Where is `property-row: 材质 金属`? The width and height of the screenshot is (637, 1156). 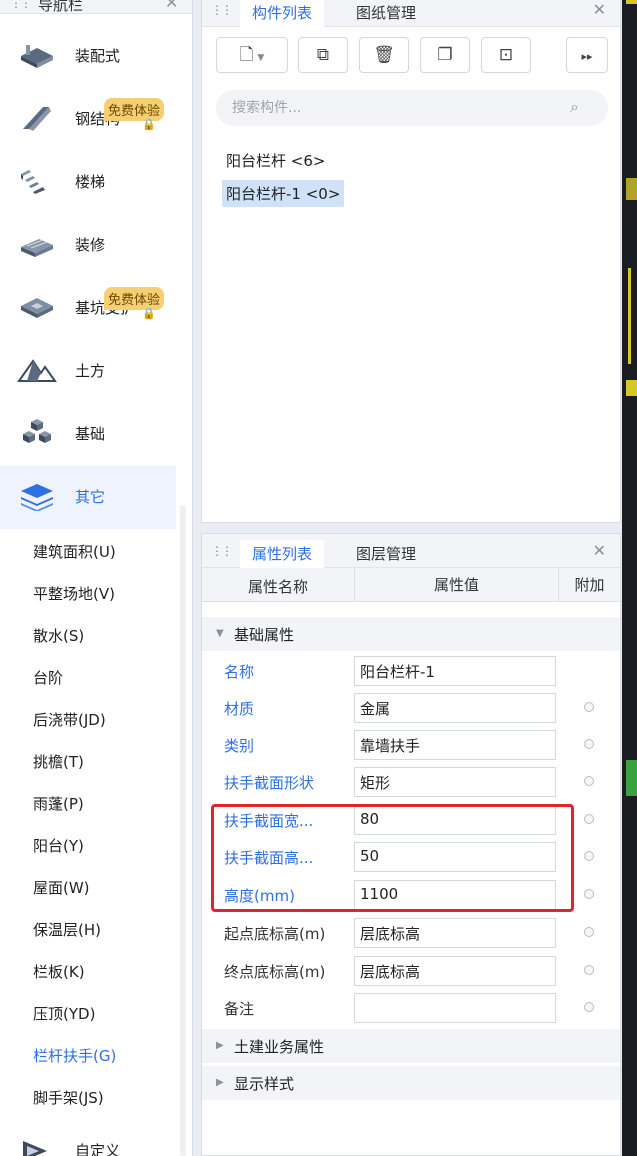
property-row: 材质 金属 is located at coordinates (411, 707).